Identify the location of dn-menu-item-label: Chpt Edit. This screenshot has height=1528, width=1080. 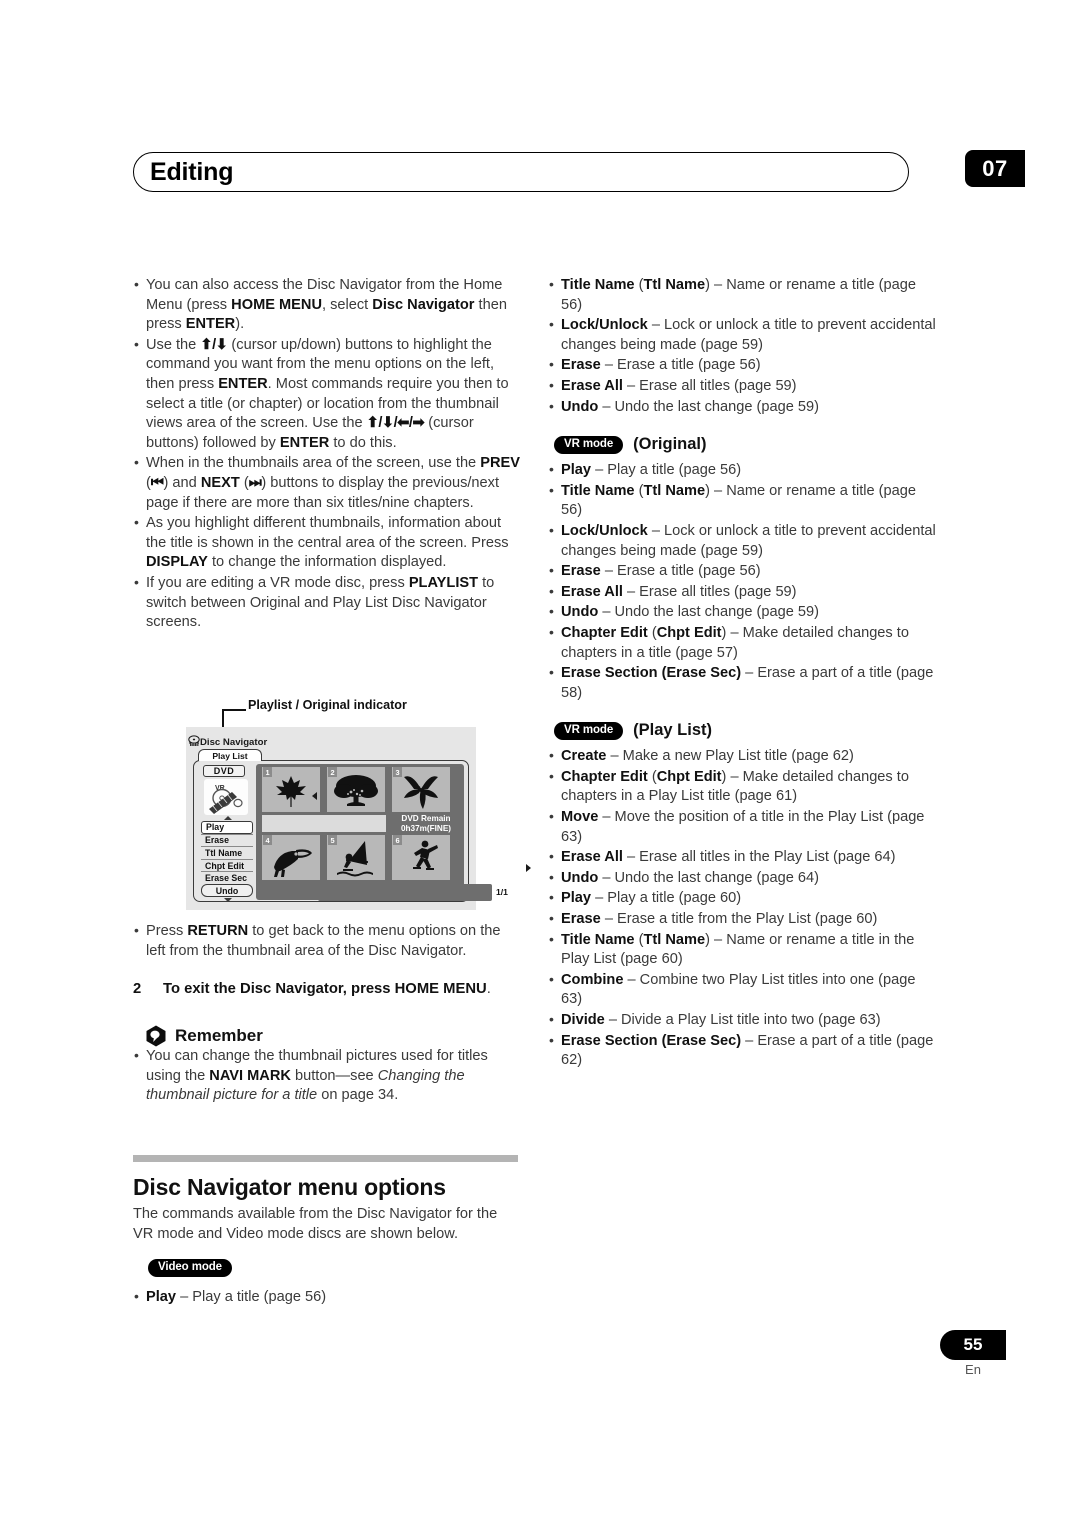
(225, 865).